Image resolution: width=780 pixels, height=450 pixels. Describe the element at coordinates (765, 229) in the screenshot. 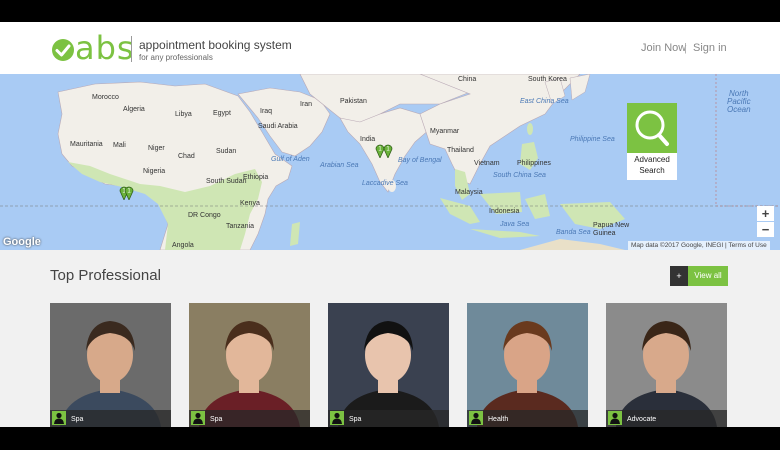

I see `zoom-out-button: −` at that location.